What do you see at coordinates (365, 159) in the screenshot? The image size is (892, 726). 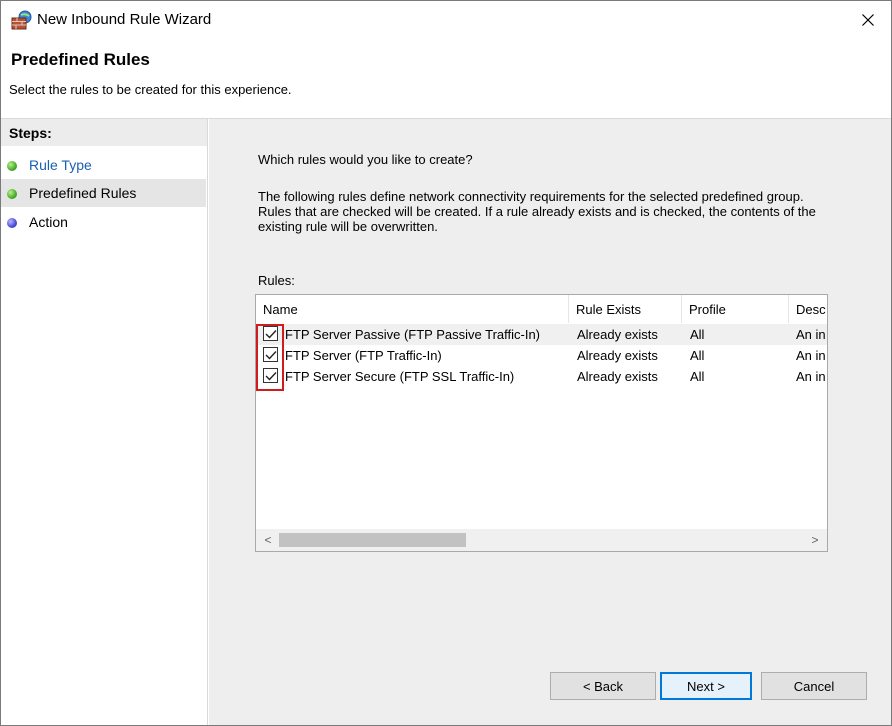 I see `question-text: Which rules would you like to create?` at bounding box center [365, 159].